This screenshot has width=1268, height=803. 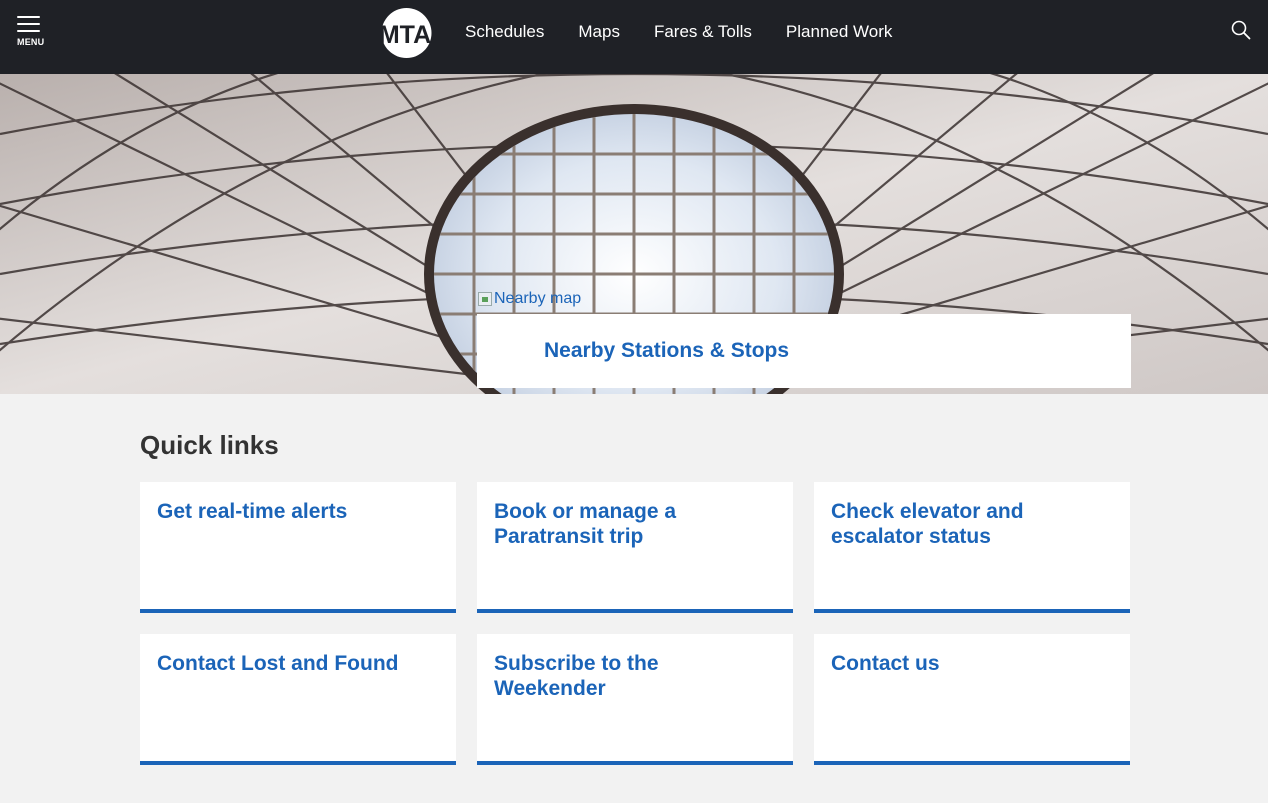 What do you see at coordinates (666, 351) in the screenshot?
I see `nearby-stations-link: Nearby Stations & Stops` at bounding box center [666, 351].